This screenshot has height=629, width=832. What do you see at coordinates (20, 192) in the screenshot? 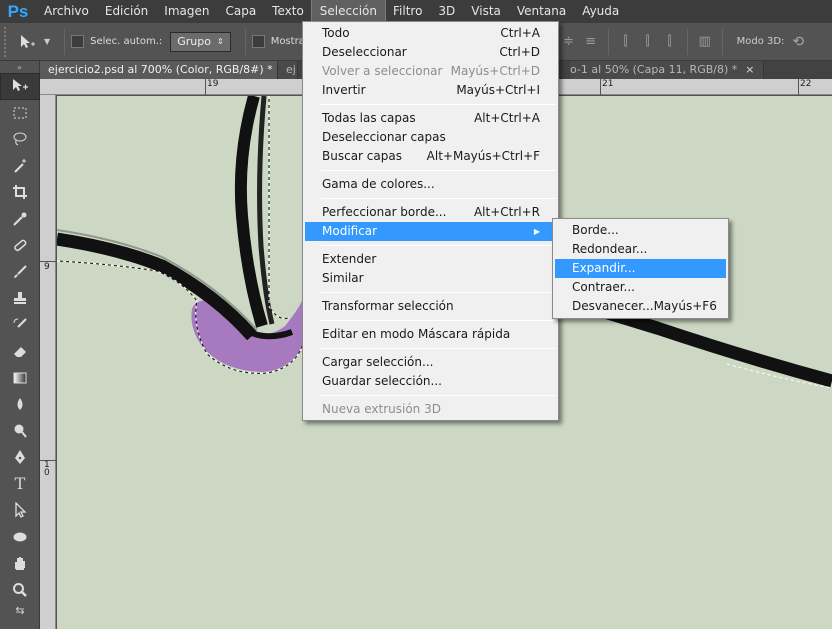
I see `crop-tool-icon` at bounding box center [20, 192].